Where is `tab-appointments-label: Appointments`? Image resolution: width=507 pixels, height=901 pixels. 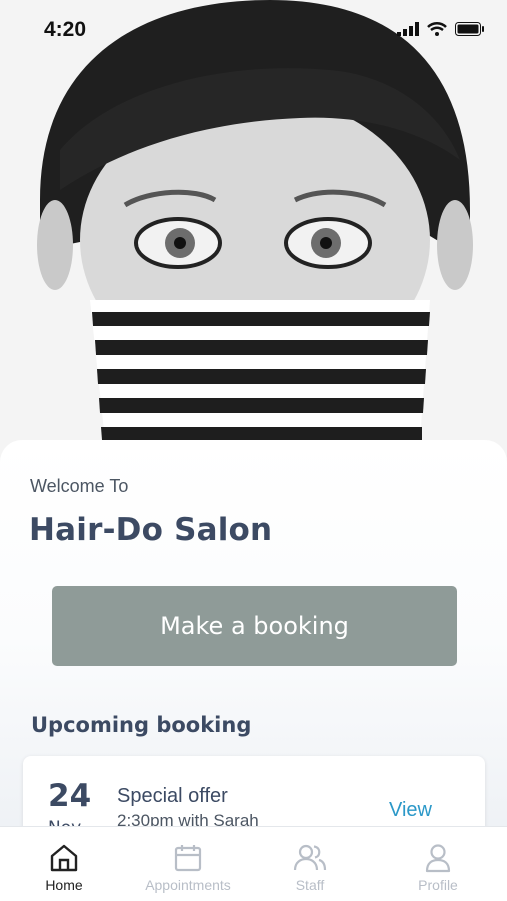
tab-appointments-label: Appointments is located at coordinates (188, 885).